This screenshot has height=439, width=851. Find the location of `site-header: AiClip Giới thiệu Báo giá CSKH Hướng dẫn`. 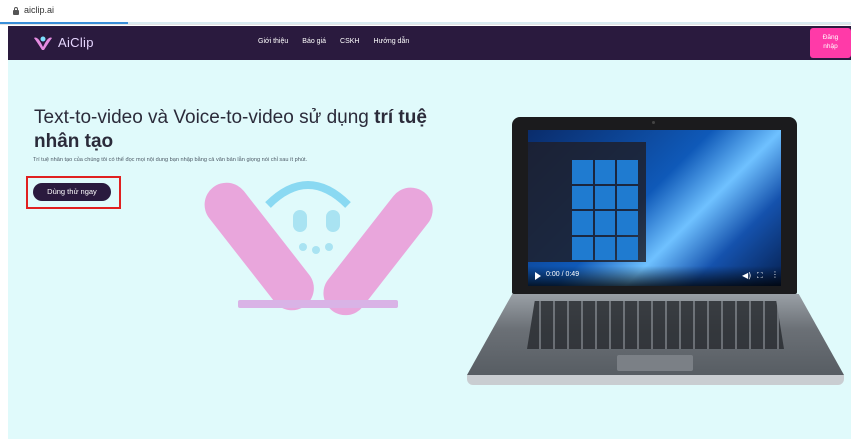

site-header: AiClip Giới thiệu Báo giá CSKH Hướng dẫn is located at coordinates (429, 43).